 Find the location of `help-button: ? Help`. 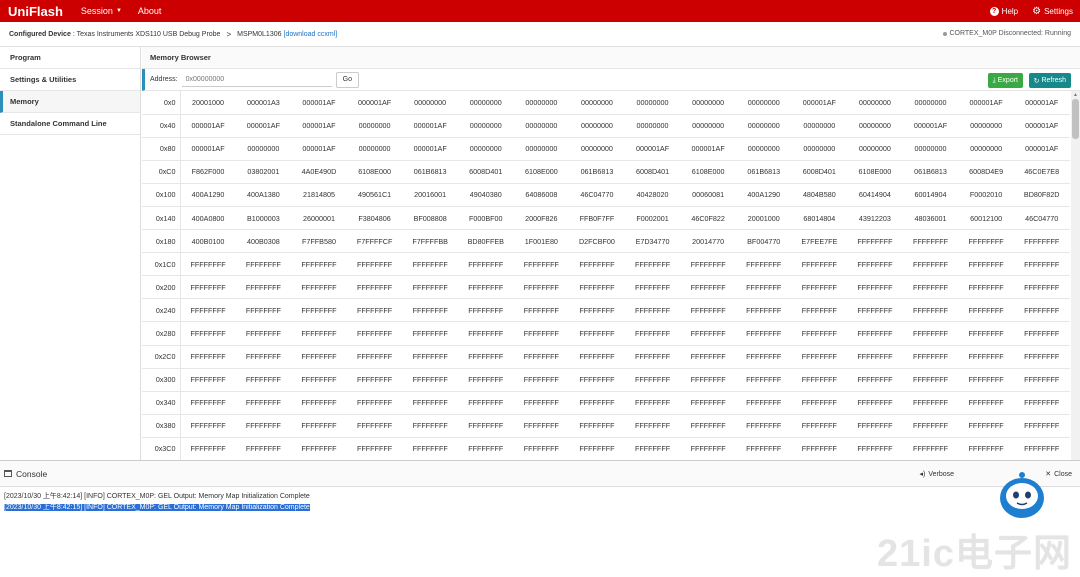

help-button: ? Help is located at coordinates (1004, 11).